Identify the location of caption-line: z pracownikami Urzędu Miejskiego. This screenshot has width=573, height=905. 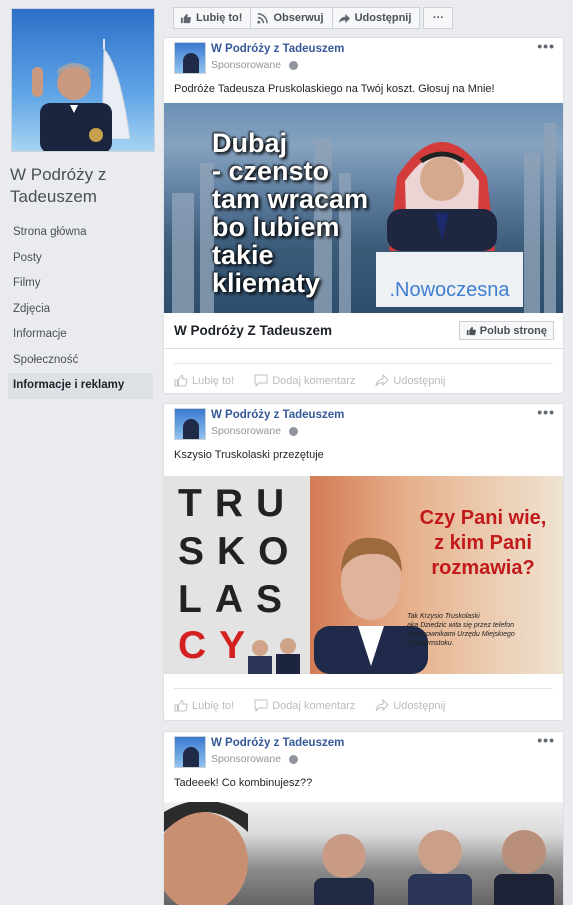
(461, 634).